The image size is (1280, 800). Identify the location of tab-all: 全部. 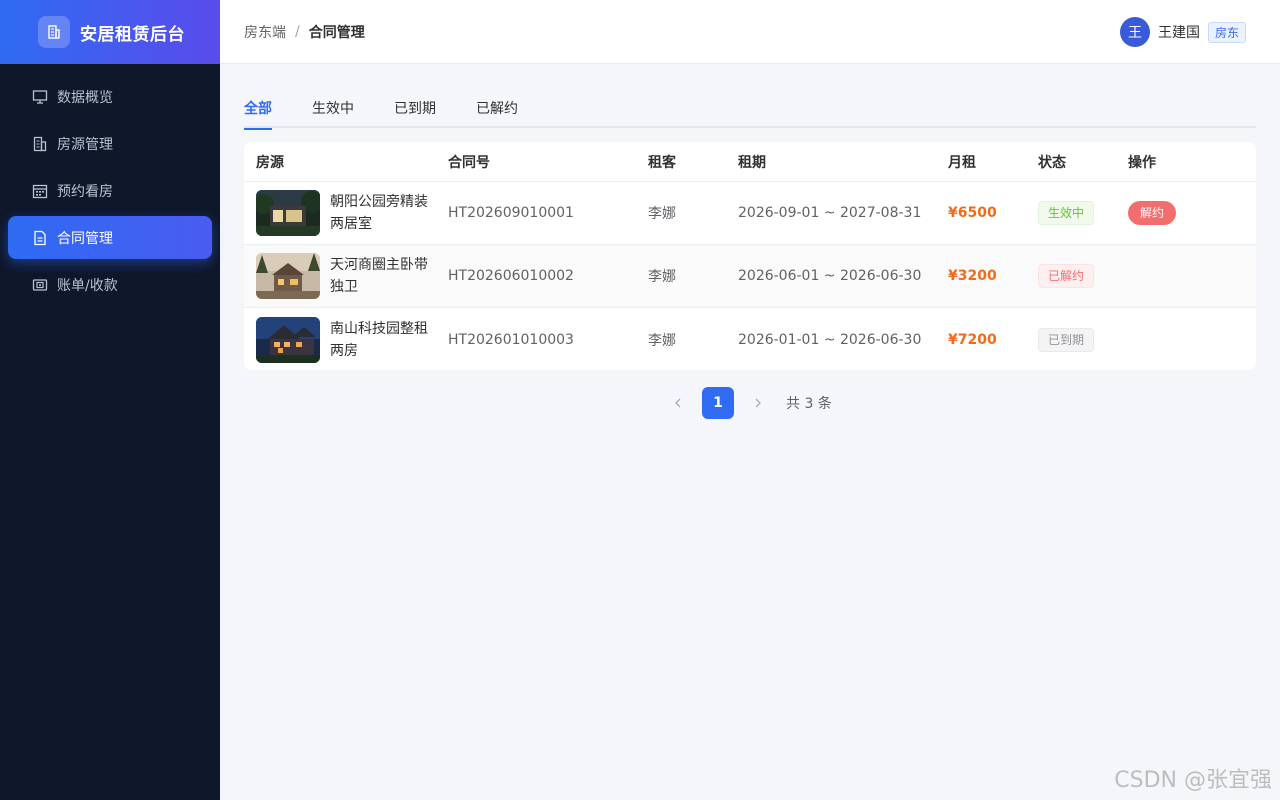
(258, 113).